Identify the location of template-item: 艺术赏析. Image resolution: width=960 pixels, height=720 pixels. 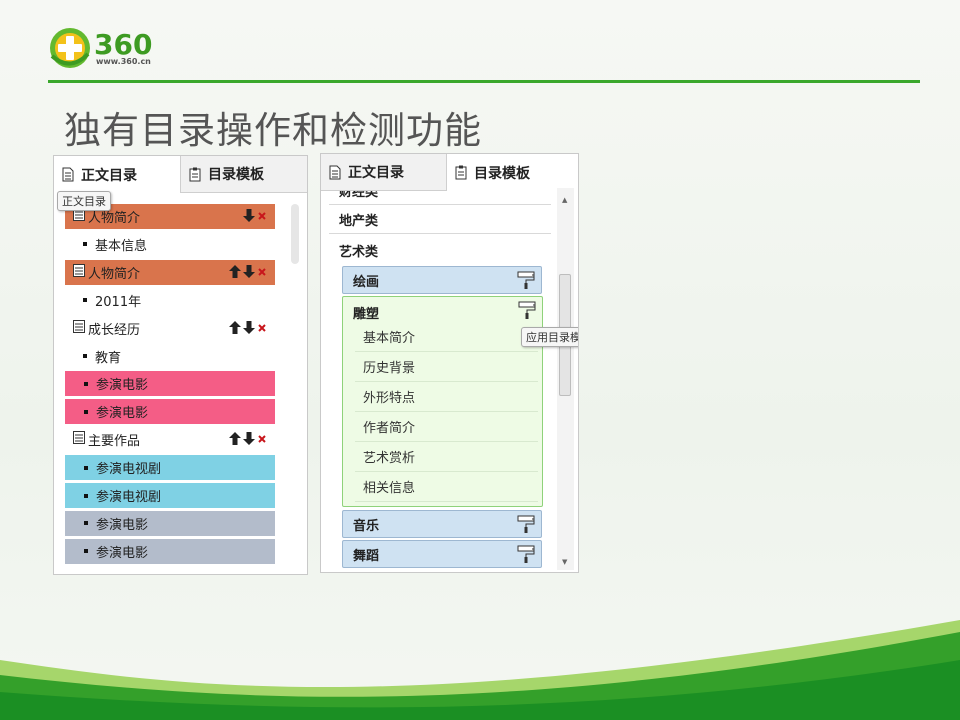
(446, 457).